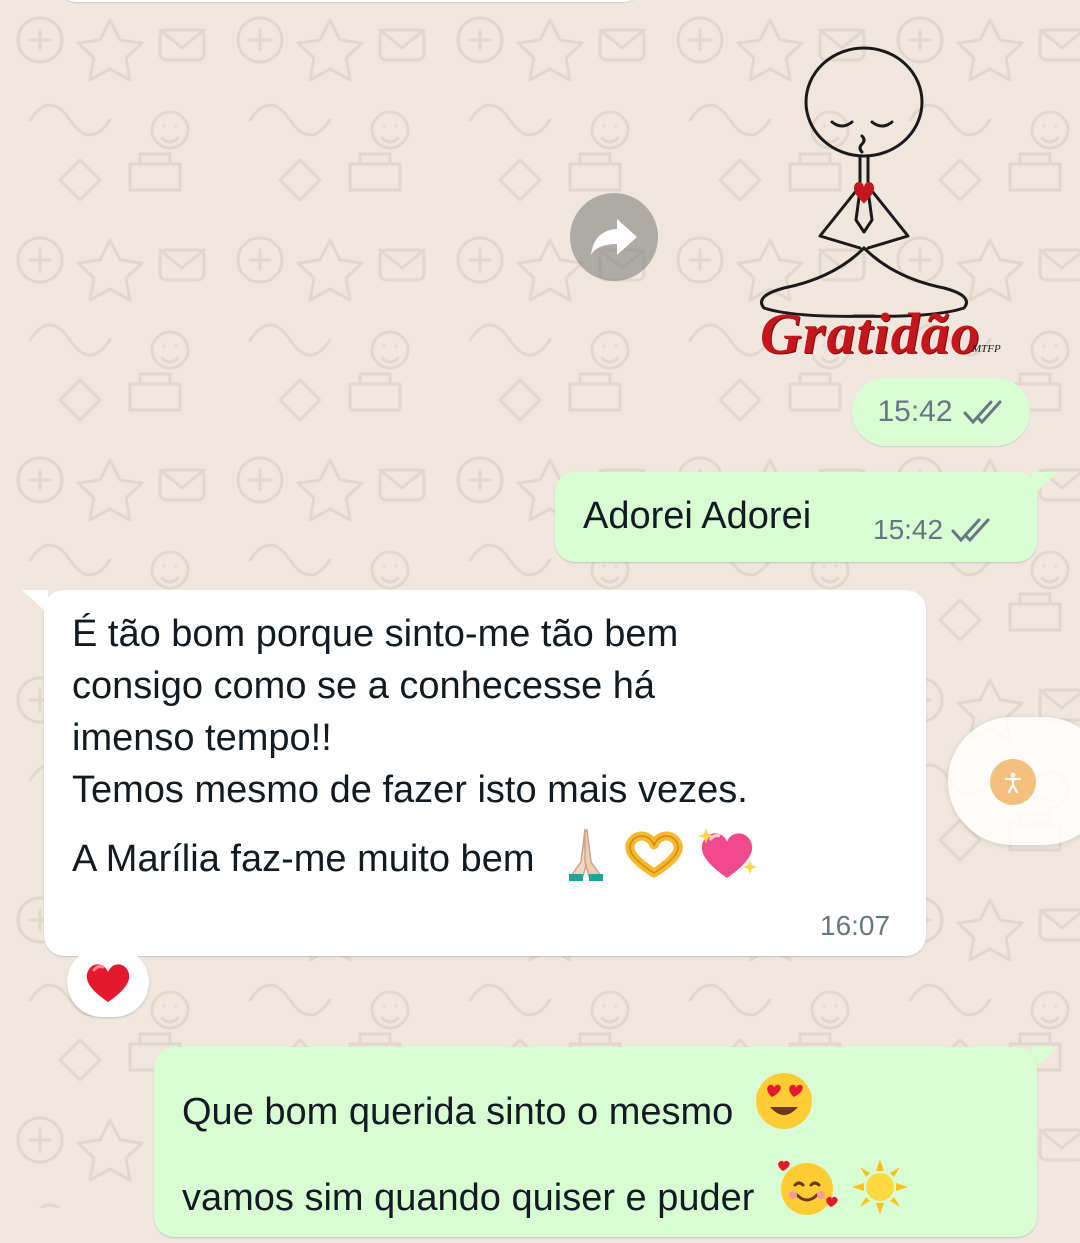 Image resolution: width=1080 pixels, height=1243 pixels. I want to click on message-text: Adorei Adorei, so click(697, 516).